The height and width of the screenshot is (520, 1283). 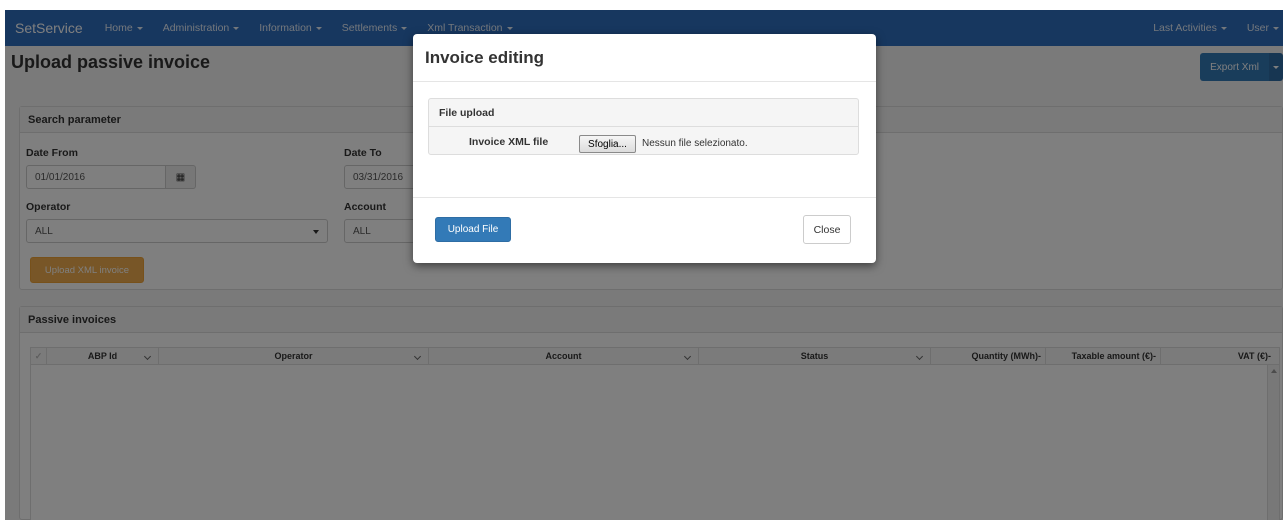 What do you see at coordinates (827, 229) in the screenshot?
I see `close-button: Close` at bounding box center [827, 229].